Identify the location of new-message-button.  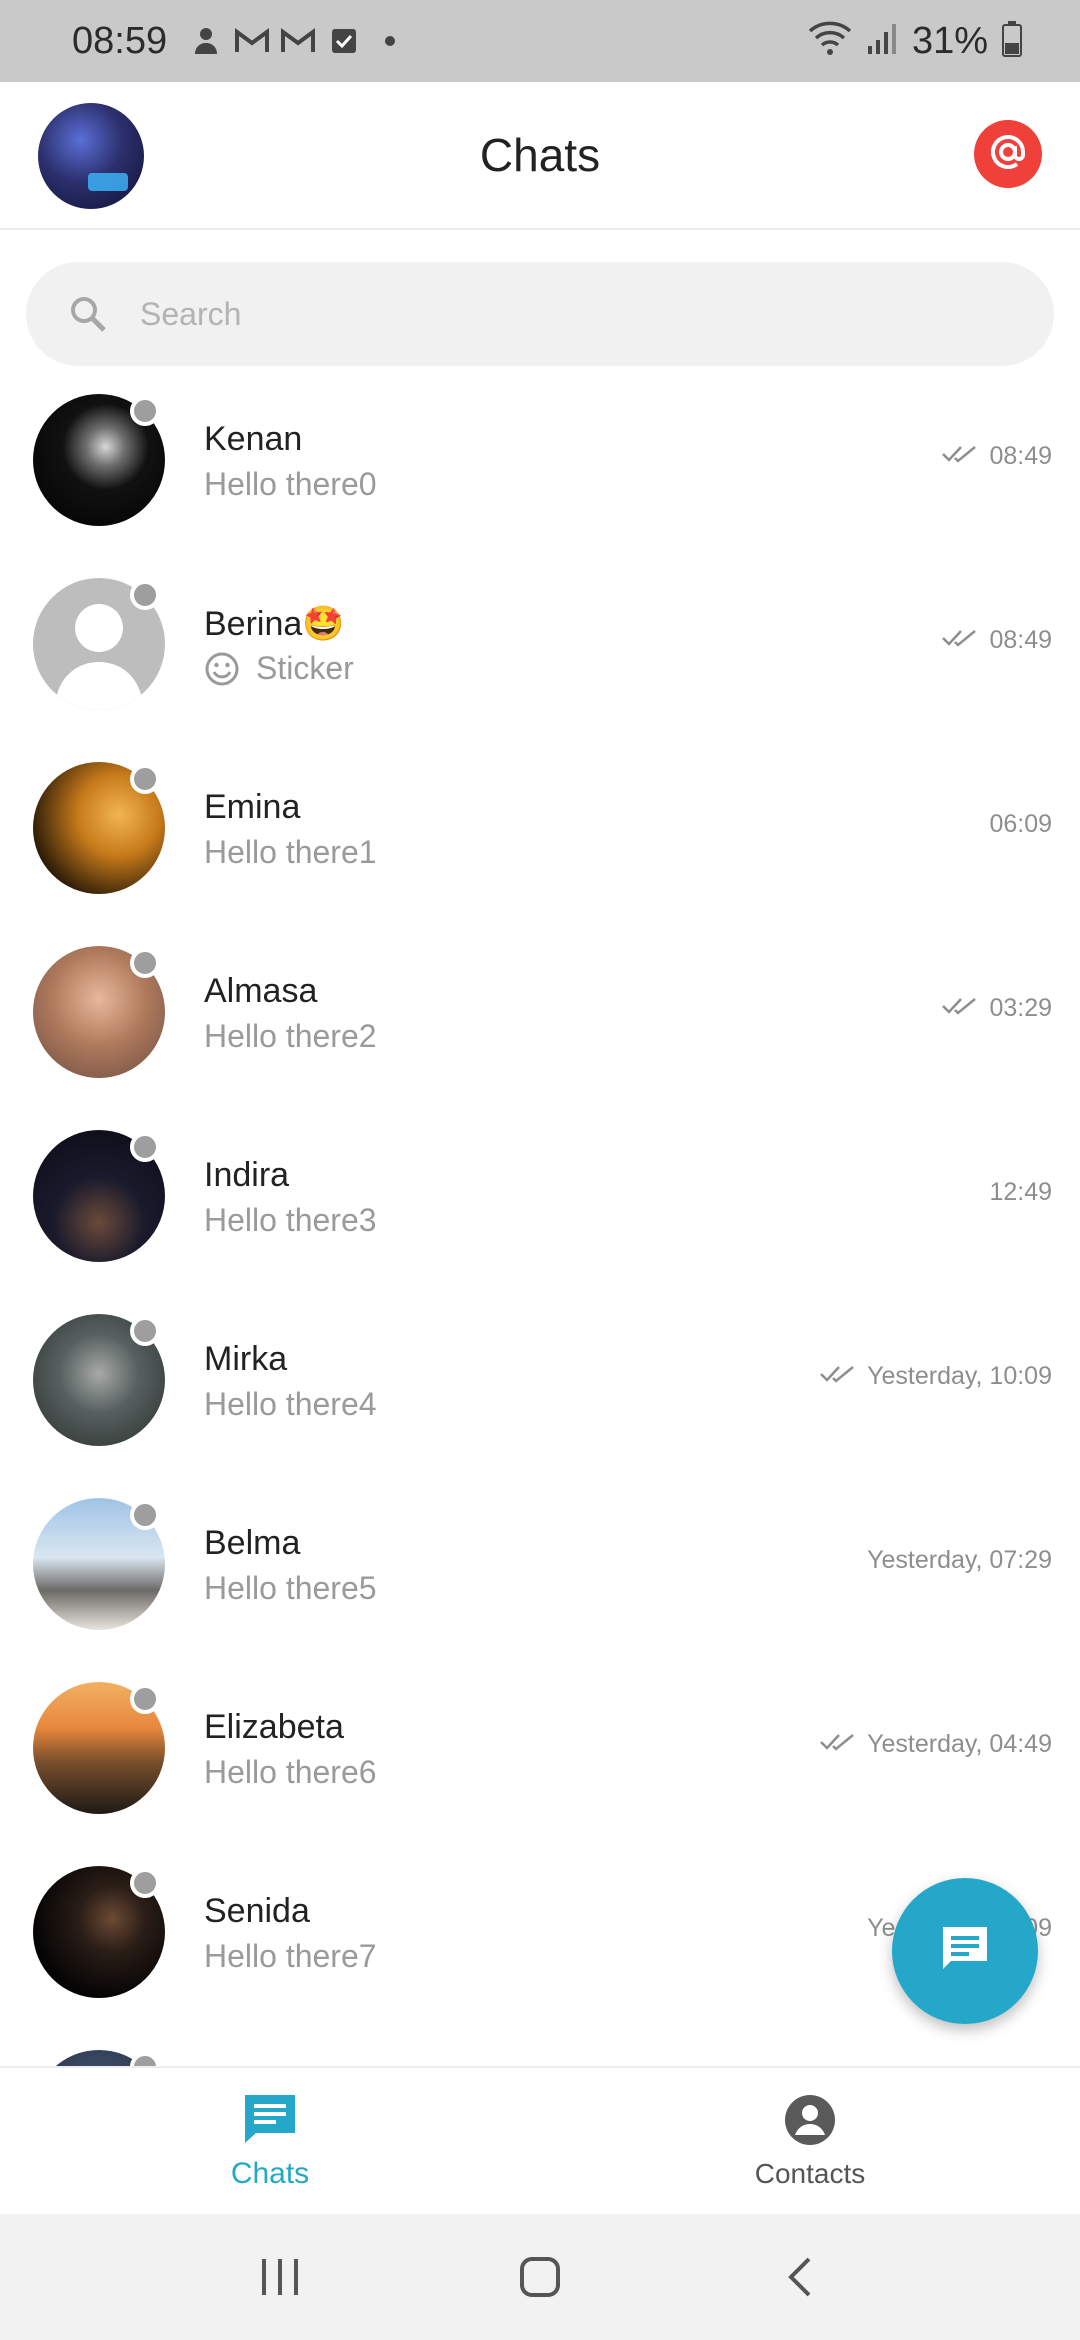
(965, 1951).